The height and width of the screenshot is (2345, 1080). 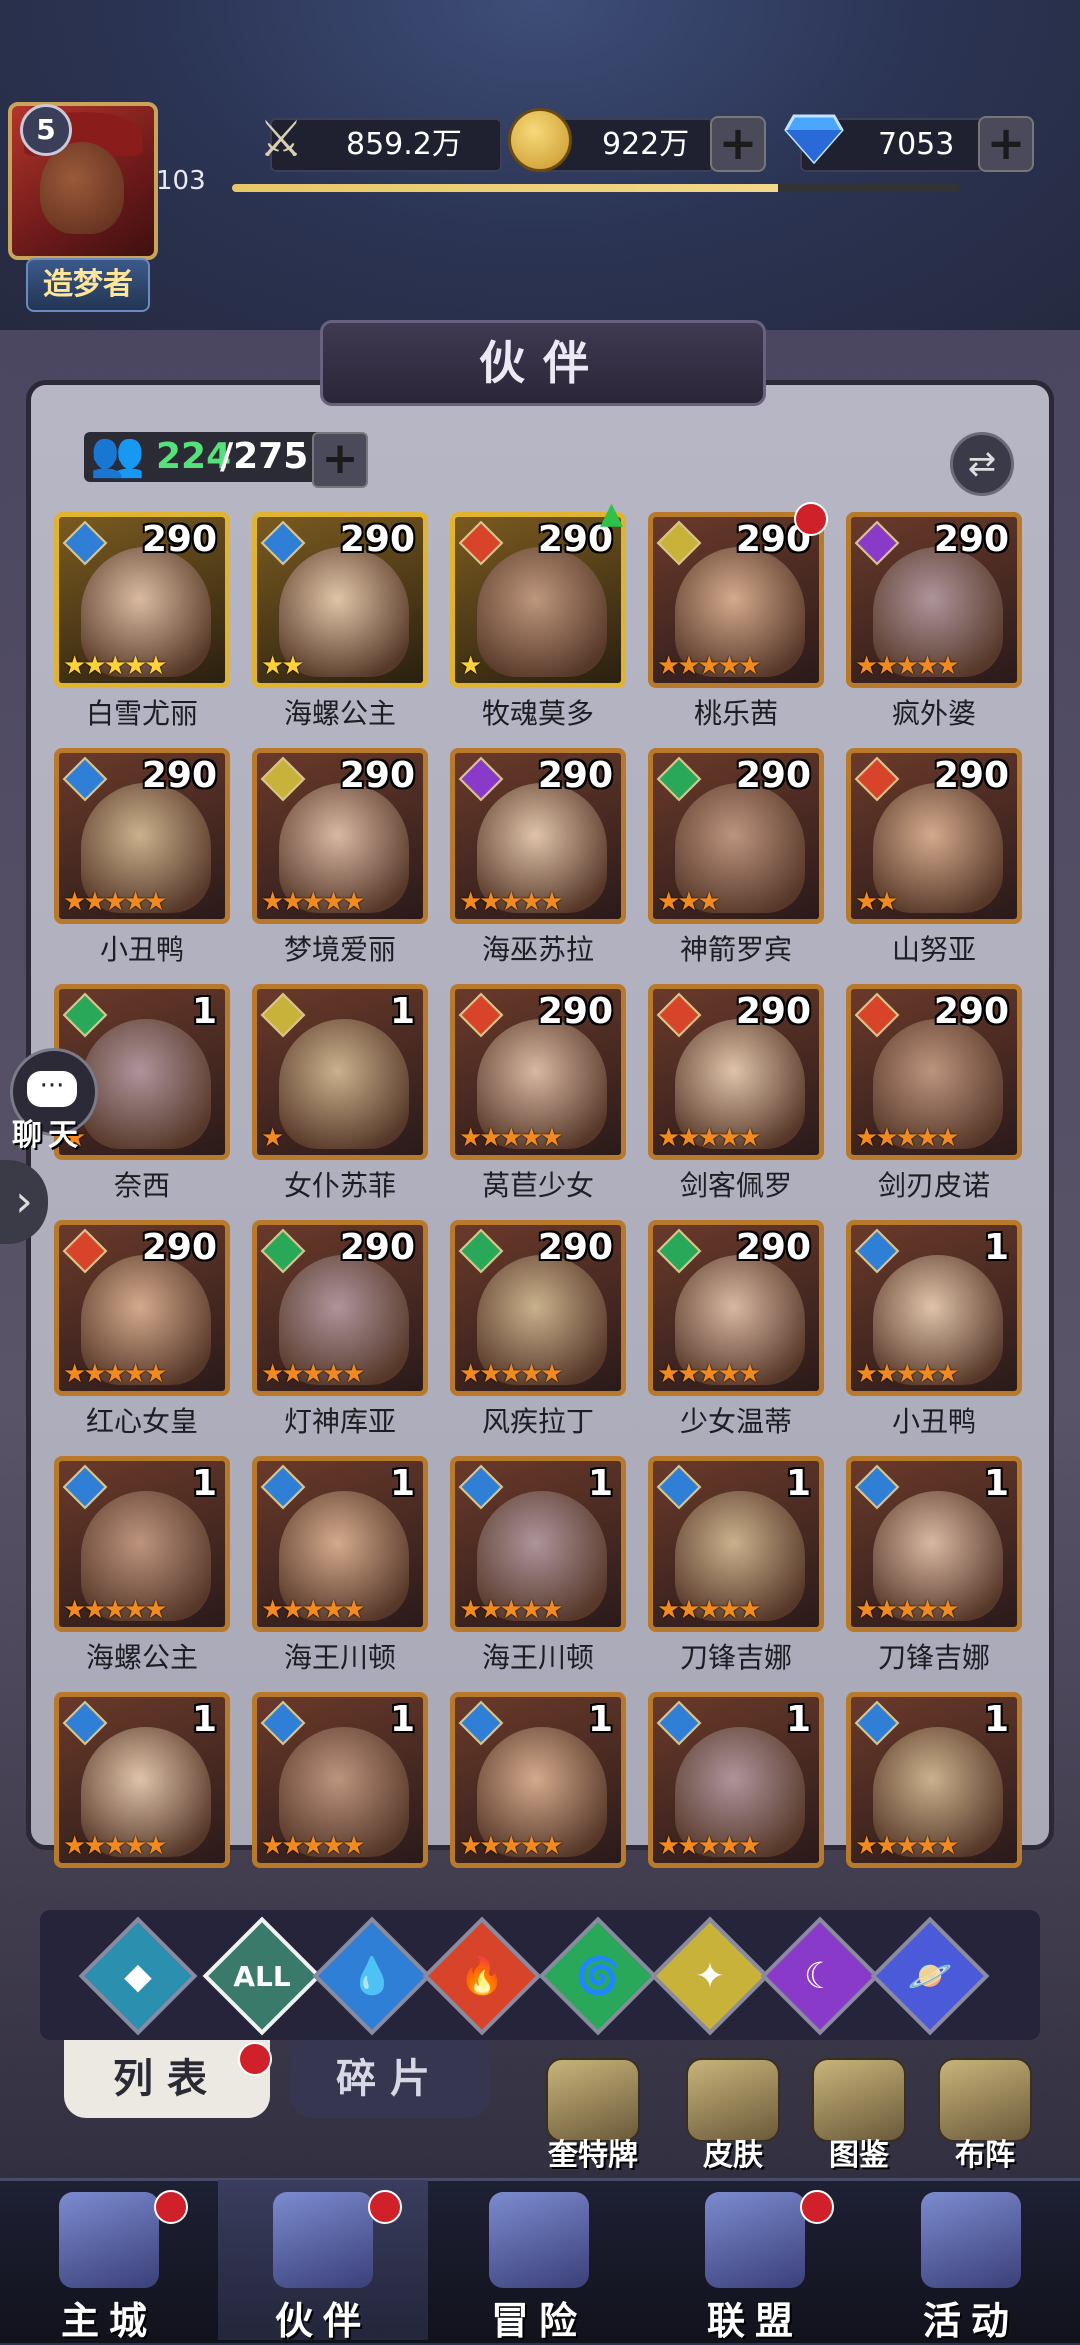 What do you see at coordinates (996, 1247) in the screenshot?
I see `hero-level: 1` at bounding box center [996, 1247].